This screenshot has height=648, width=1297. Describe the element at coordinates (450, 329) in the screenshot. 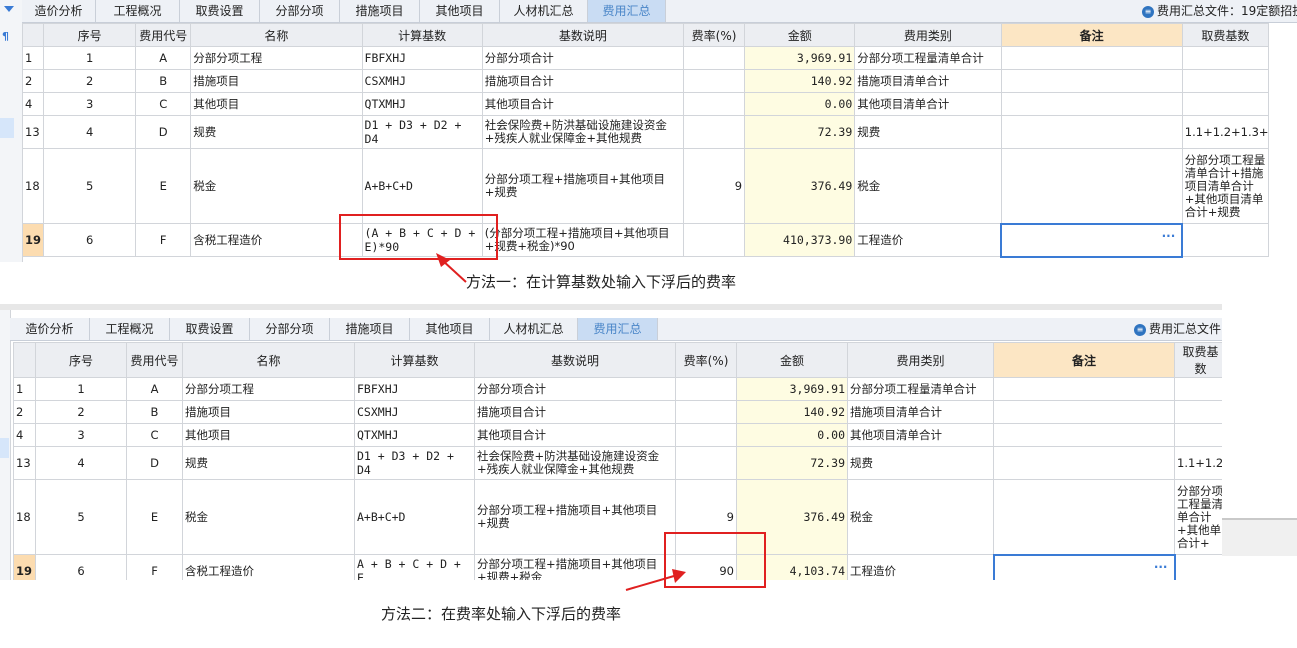

I see `tab-5: 其他项目` at that location.